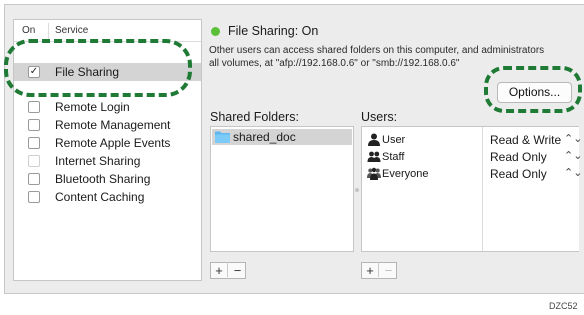 This screenshot has width=584, height=315. Describe the element at coordinates (29, 30) in the screenshot. I see `header-on: On` at that location.